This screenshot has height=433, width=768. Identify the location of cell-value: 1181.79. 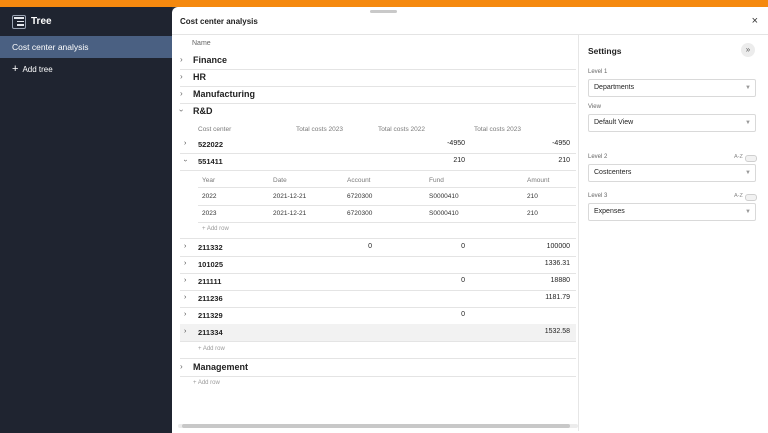
(557, 297).